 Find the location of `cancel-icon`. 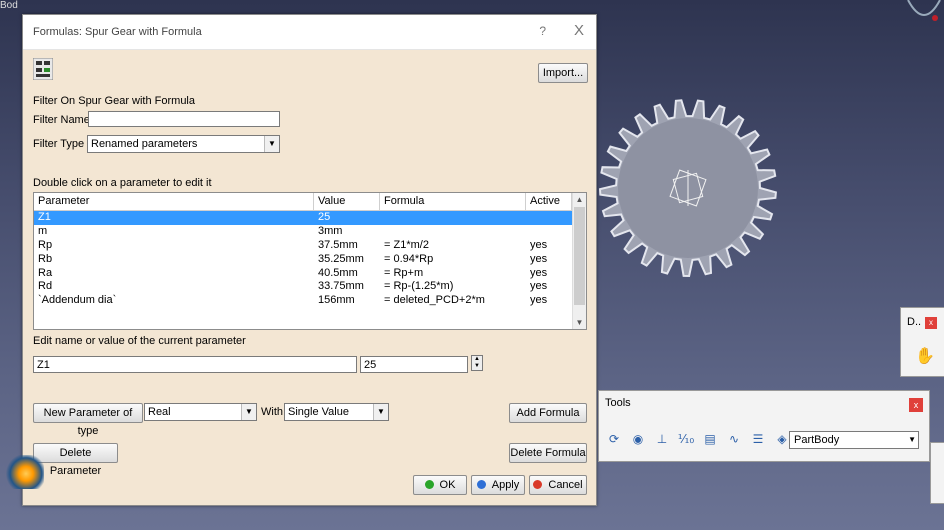

cancel-icon is located at coordinates (538, 484).